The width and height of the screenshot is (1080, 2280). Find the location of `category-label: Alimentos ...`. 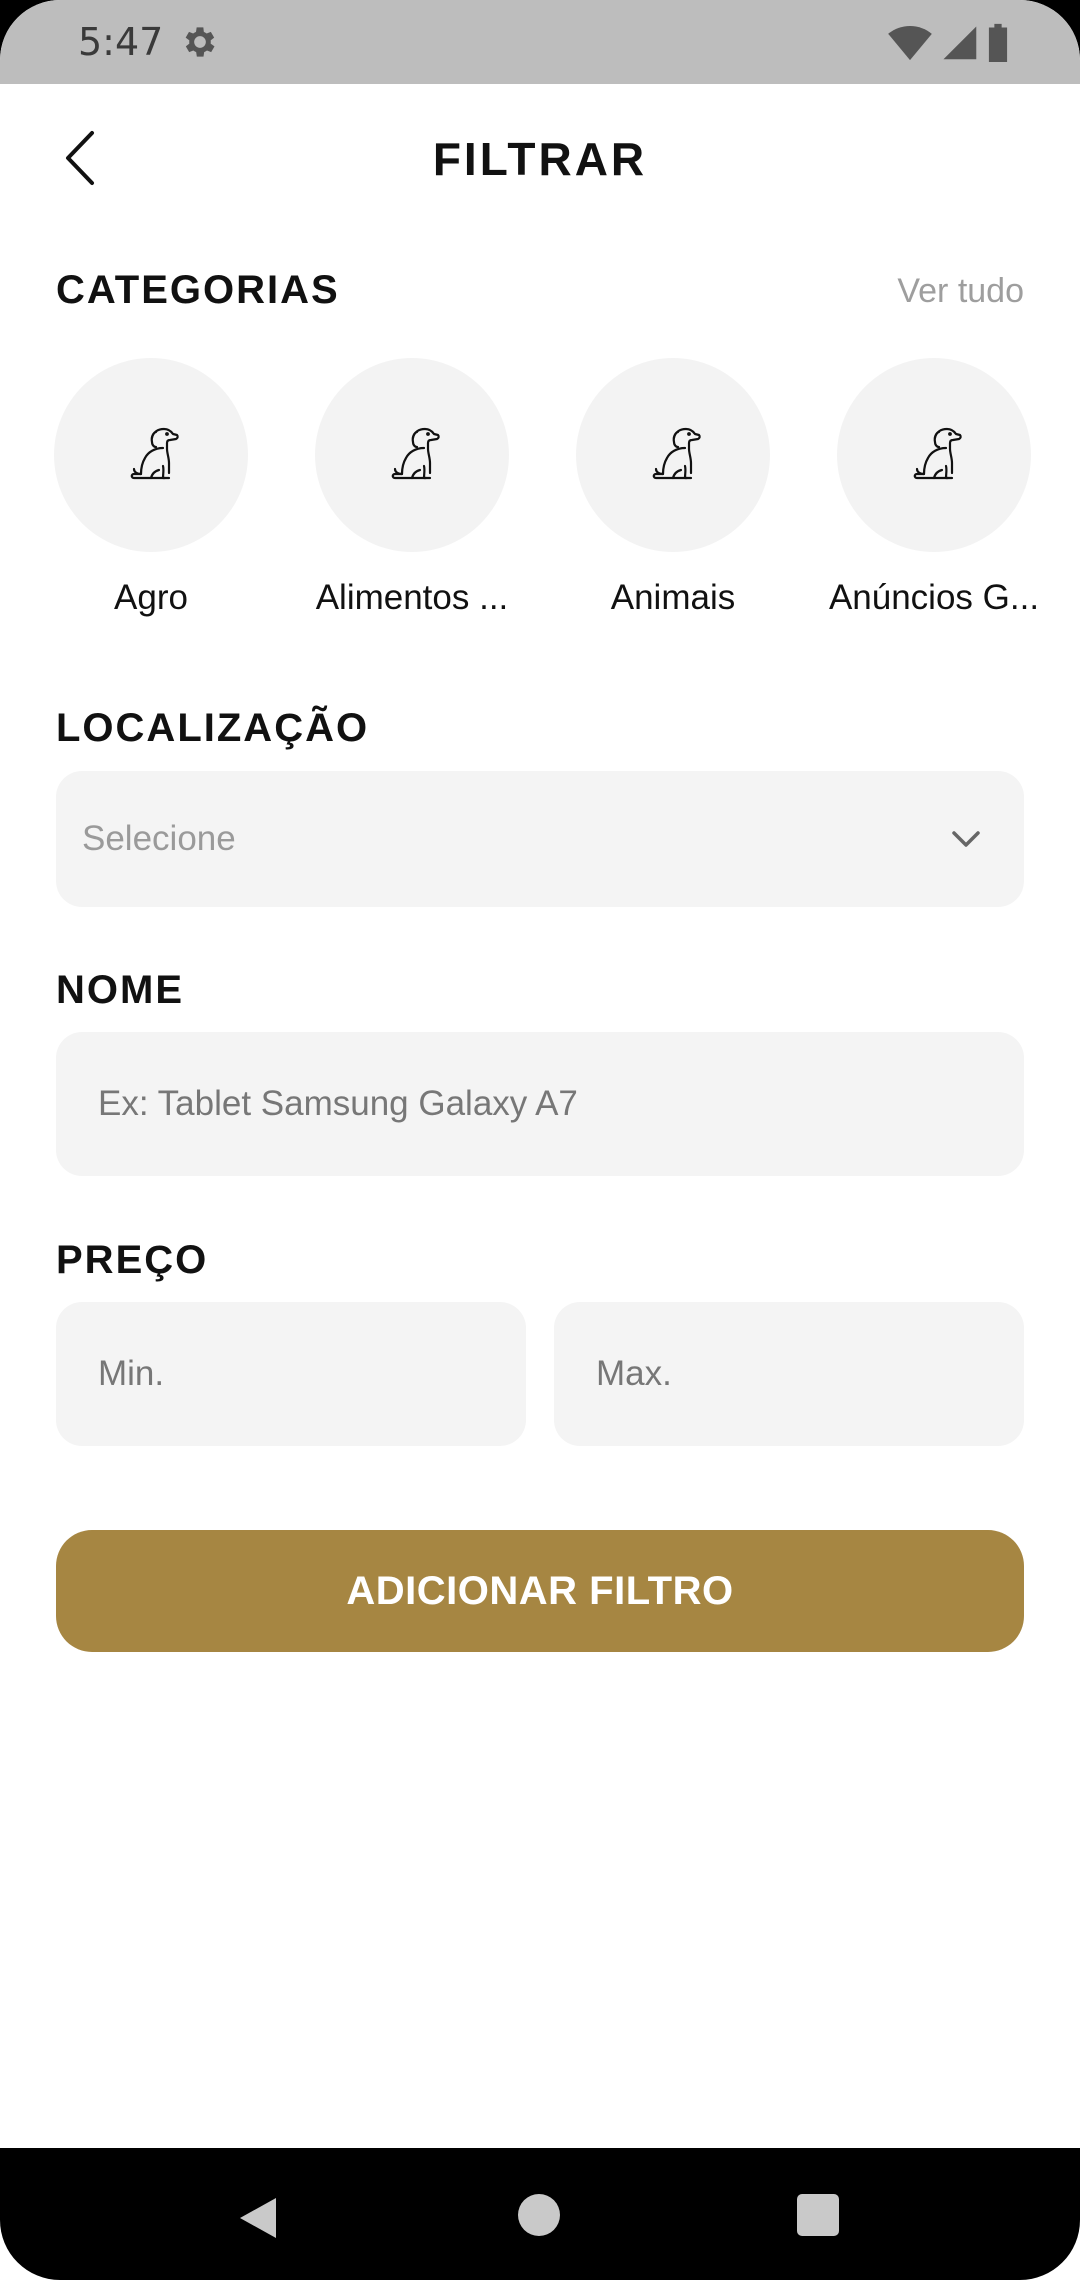

category-label: Alimentos ... is located at coordinates (412, 597).